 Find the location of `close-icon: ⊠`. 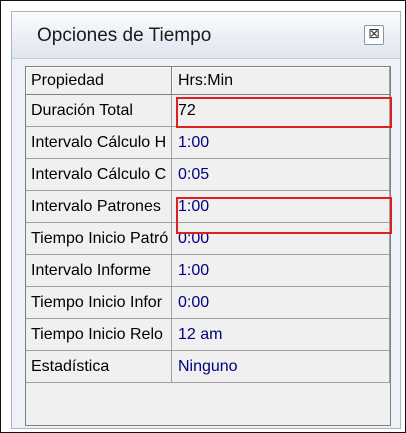

close-icon: ⊠ is located at coordinates (374, 34).